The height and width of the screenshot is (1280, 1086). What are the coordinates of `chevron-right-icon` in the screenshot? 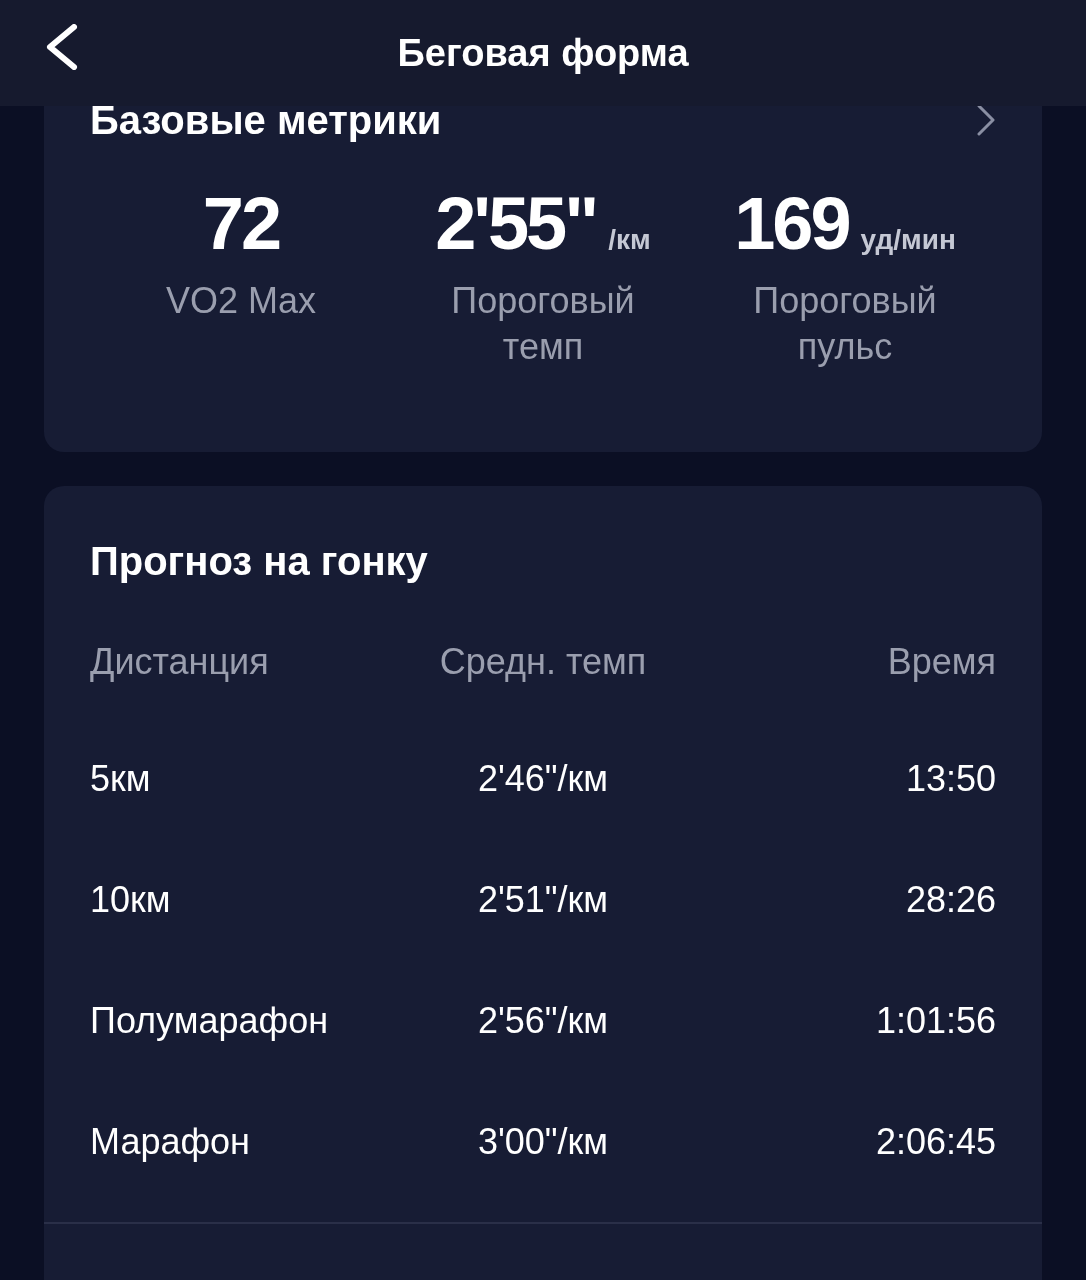 It's located at (986, 120).